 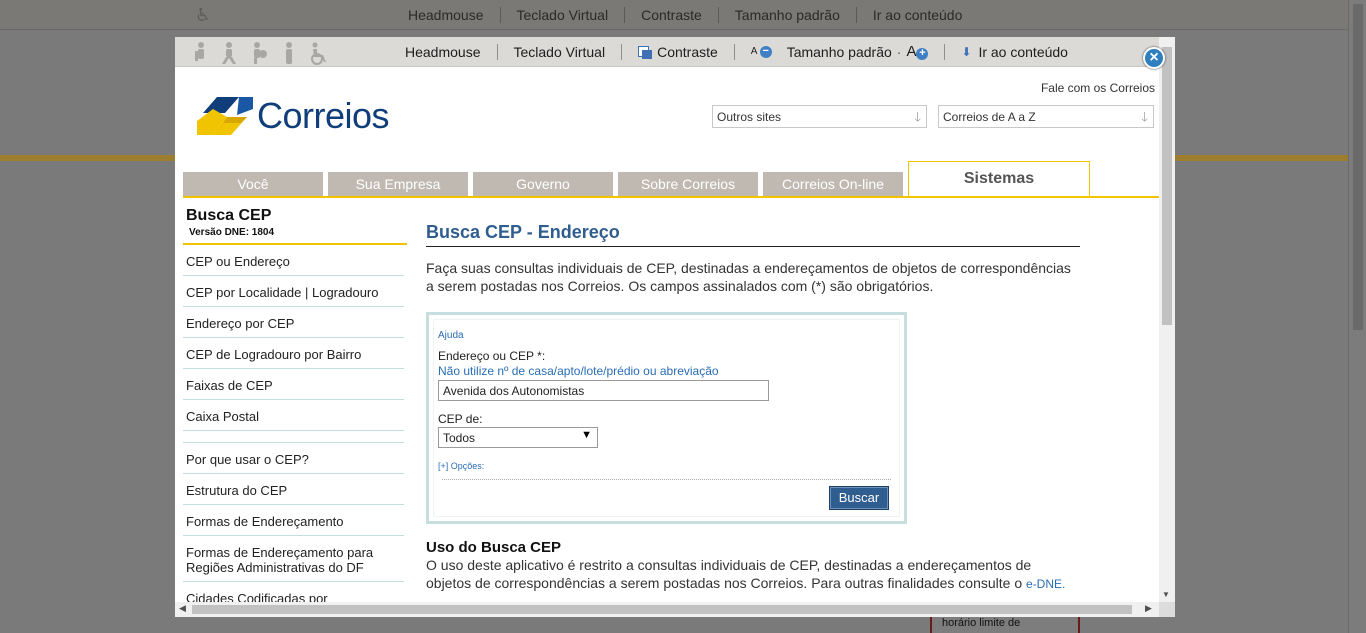 I want to click on sidebar-gap, so click(x=293, y=437).